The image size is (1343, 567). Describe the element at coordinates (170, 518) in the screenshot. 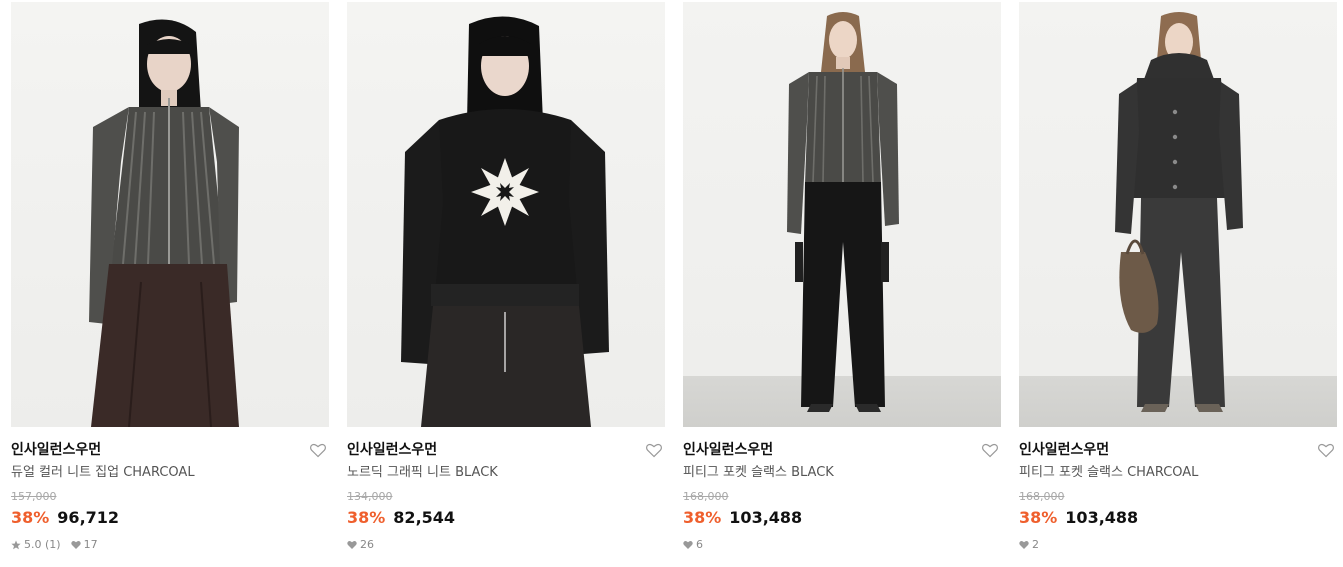

I see `price-row: 38% 96,712` at that location.